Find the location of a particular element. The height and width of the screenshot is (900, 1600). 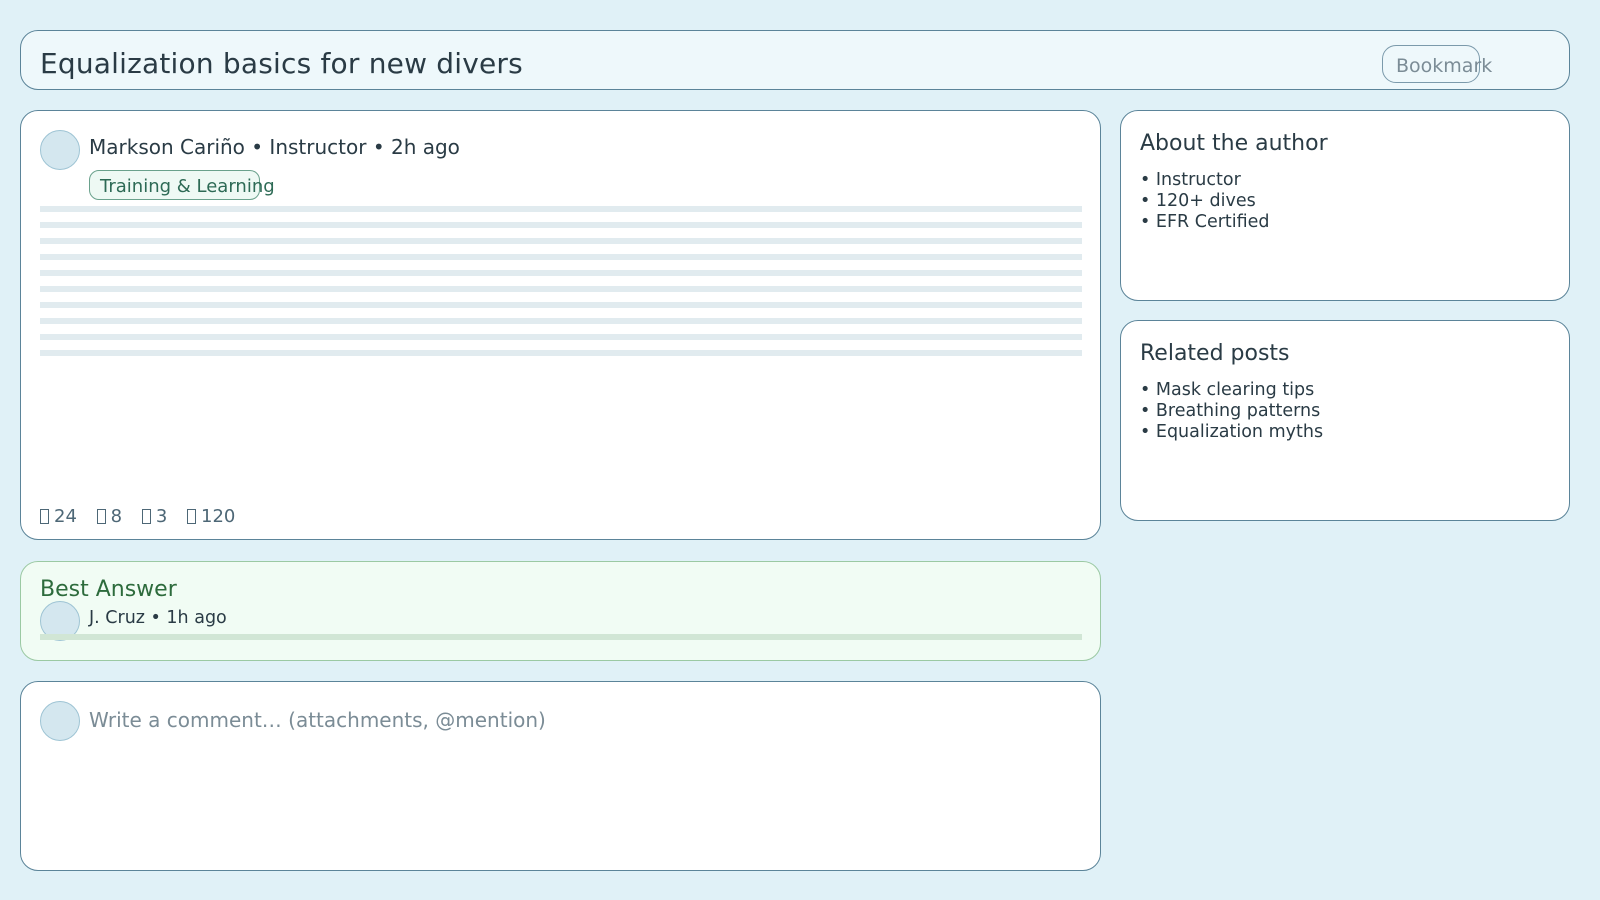

post-meta: Markson Cariño • Instructor • 2h ago is located at coordinates (274, 147).